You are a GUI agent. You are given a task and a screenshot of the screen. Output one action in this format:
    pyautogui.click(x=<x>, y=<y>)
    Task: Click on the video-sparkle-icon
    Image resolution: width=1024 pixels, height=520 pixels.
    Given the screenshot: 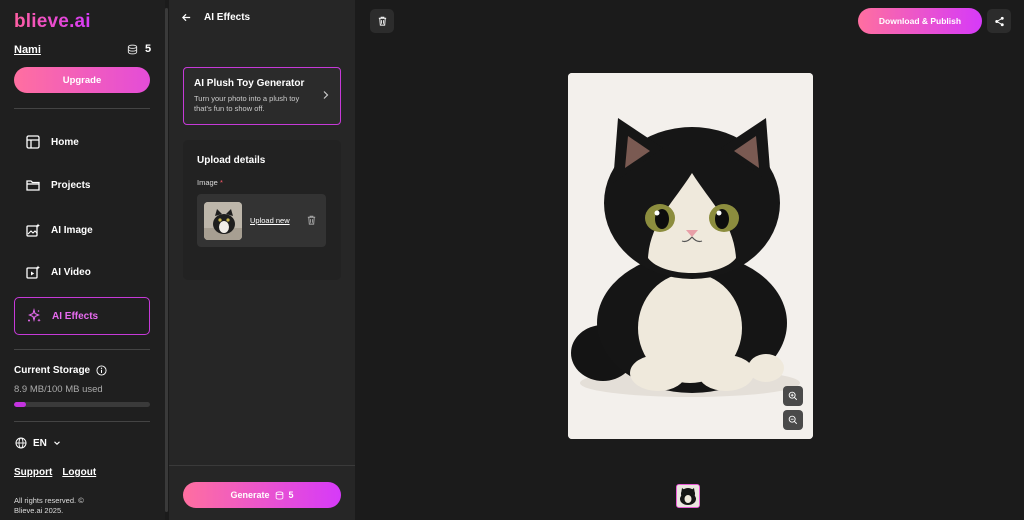 What is the action you would take?
    pyautogui.click(x=33, y=272)
    